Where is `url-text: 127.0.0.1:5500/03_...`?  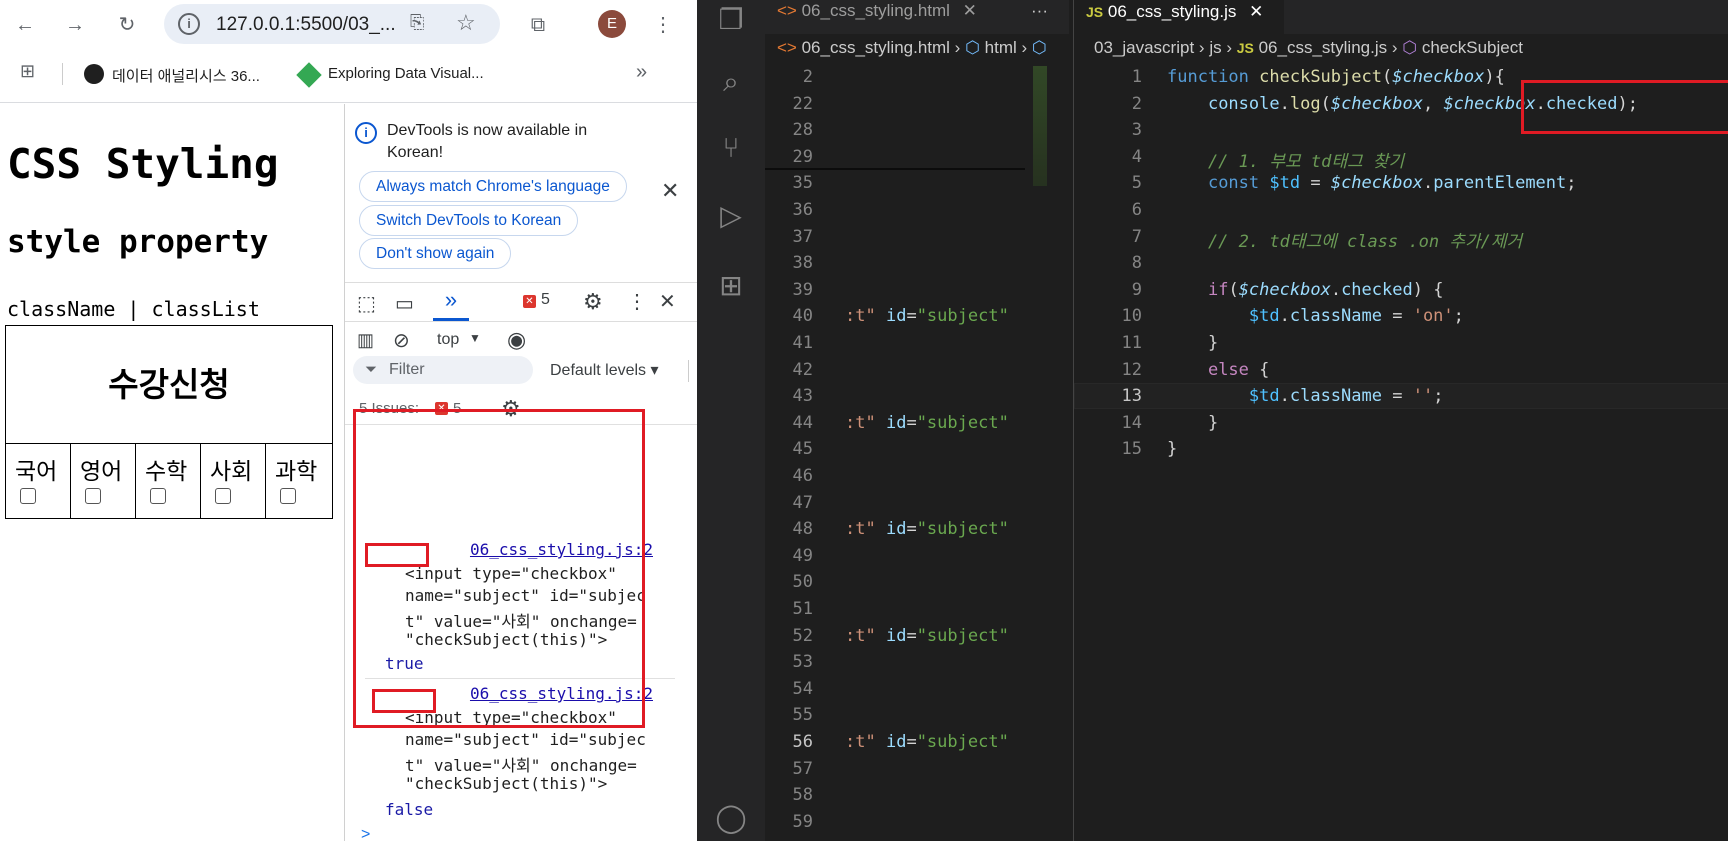
url-text: 127.0.0.1:5500/03_... is located at coordinates (306, 25).